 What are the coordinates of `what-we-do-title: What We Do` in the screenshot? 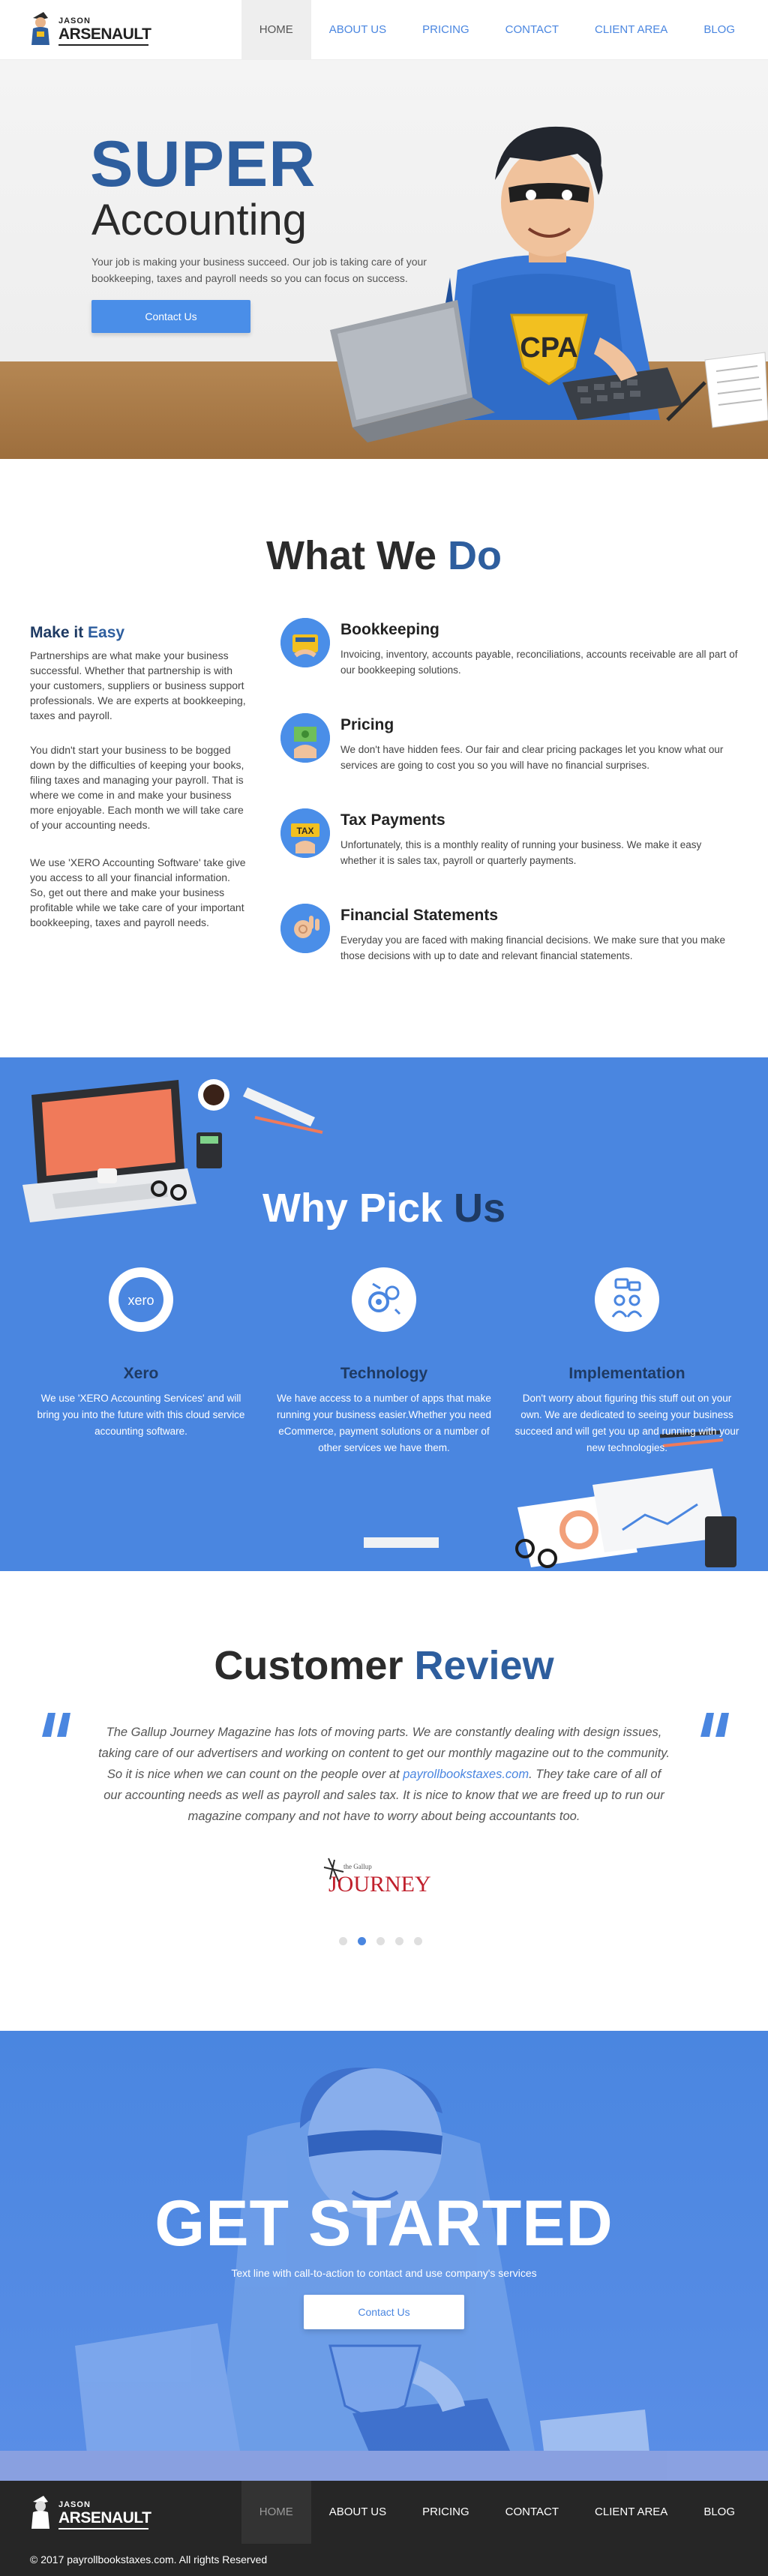 It's located at (384, 556).